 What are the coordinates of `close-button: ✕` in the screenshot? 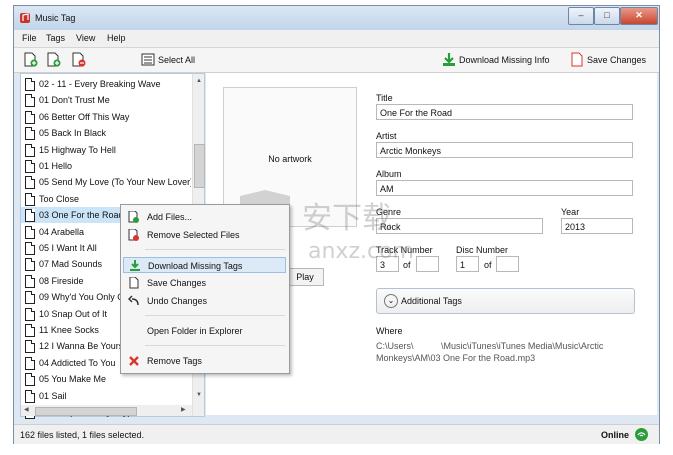 It's located at (639, 16).